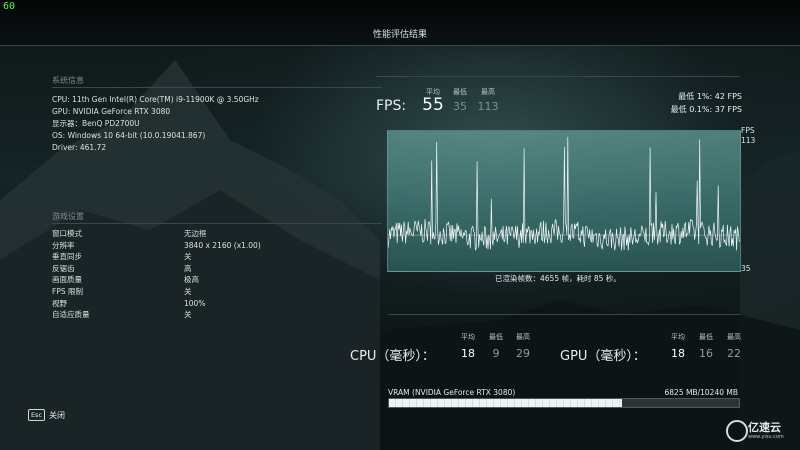 The width and height of the screenshot is (800, 450). I want to click on fps-max-header: 最高, so click(488, 92).